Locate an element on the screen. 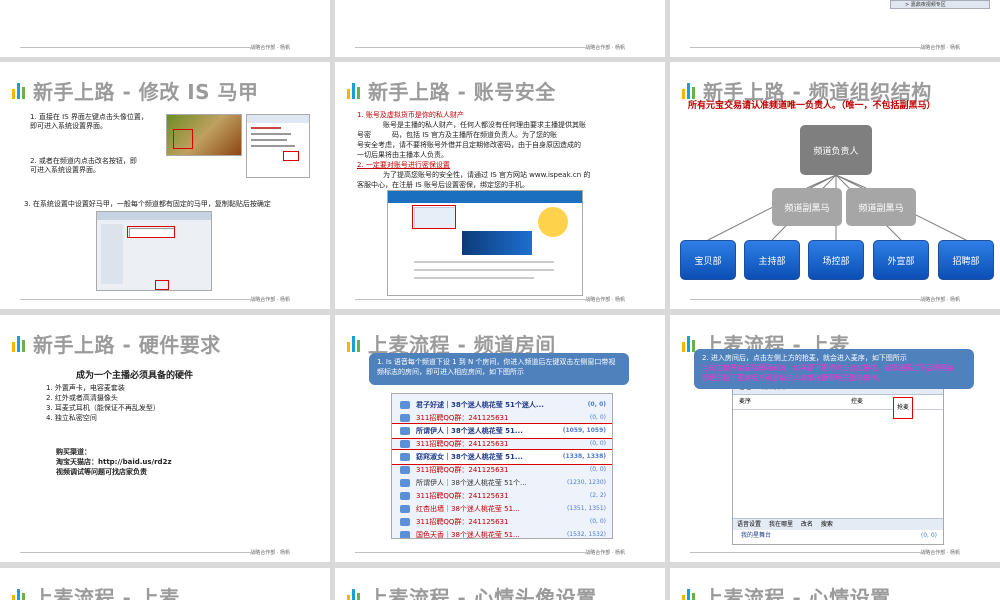 The height and width of the screenshot is (600, 1000). slide-header: 上麦流程 - 心情头像设置 is located at coordinates (472, 591).